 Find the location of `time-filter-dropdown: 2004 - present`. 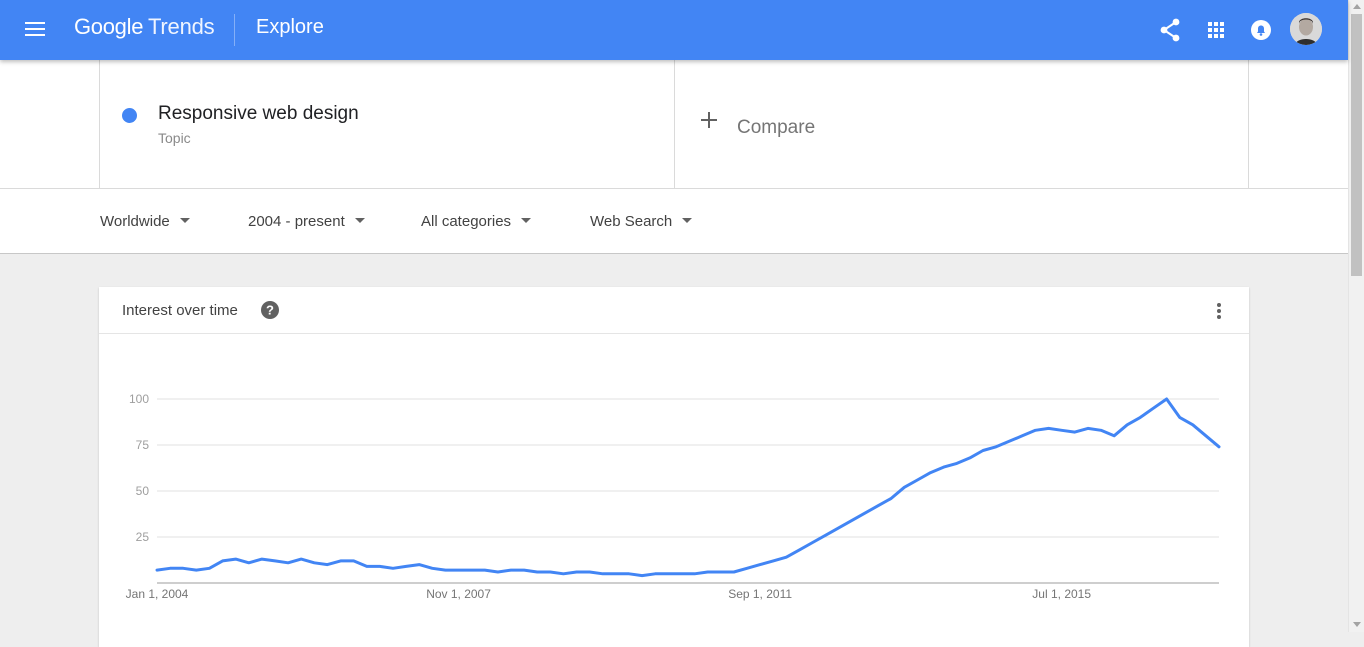

time-filter-dropdown: 2004 - present is located at coordinates (306, 221).